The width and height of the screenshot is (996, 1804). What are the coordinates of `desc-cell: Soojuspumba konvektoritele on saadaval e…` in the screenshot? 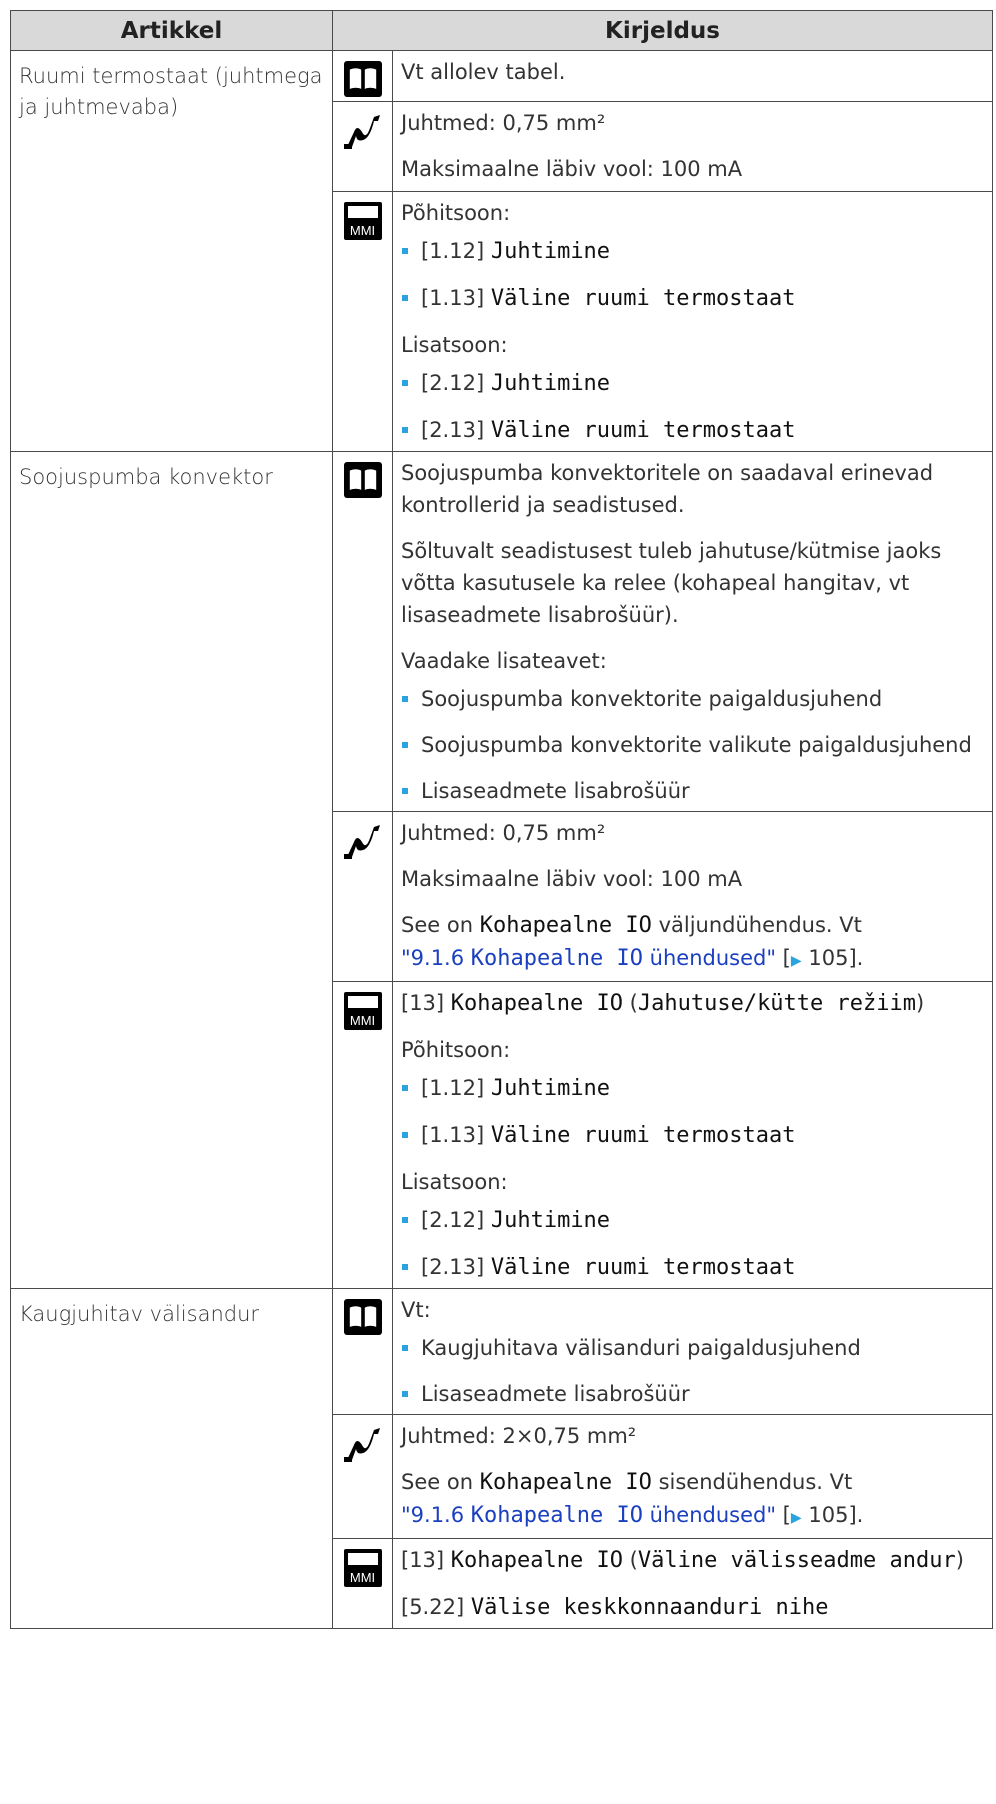 It's located at (692, 631).